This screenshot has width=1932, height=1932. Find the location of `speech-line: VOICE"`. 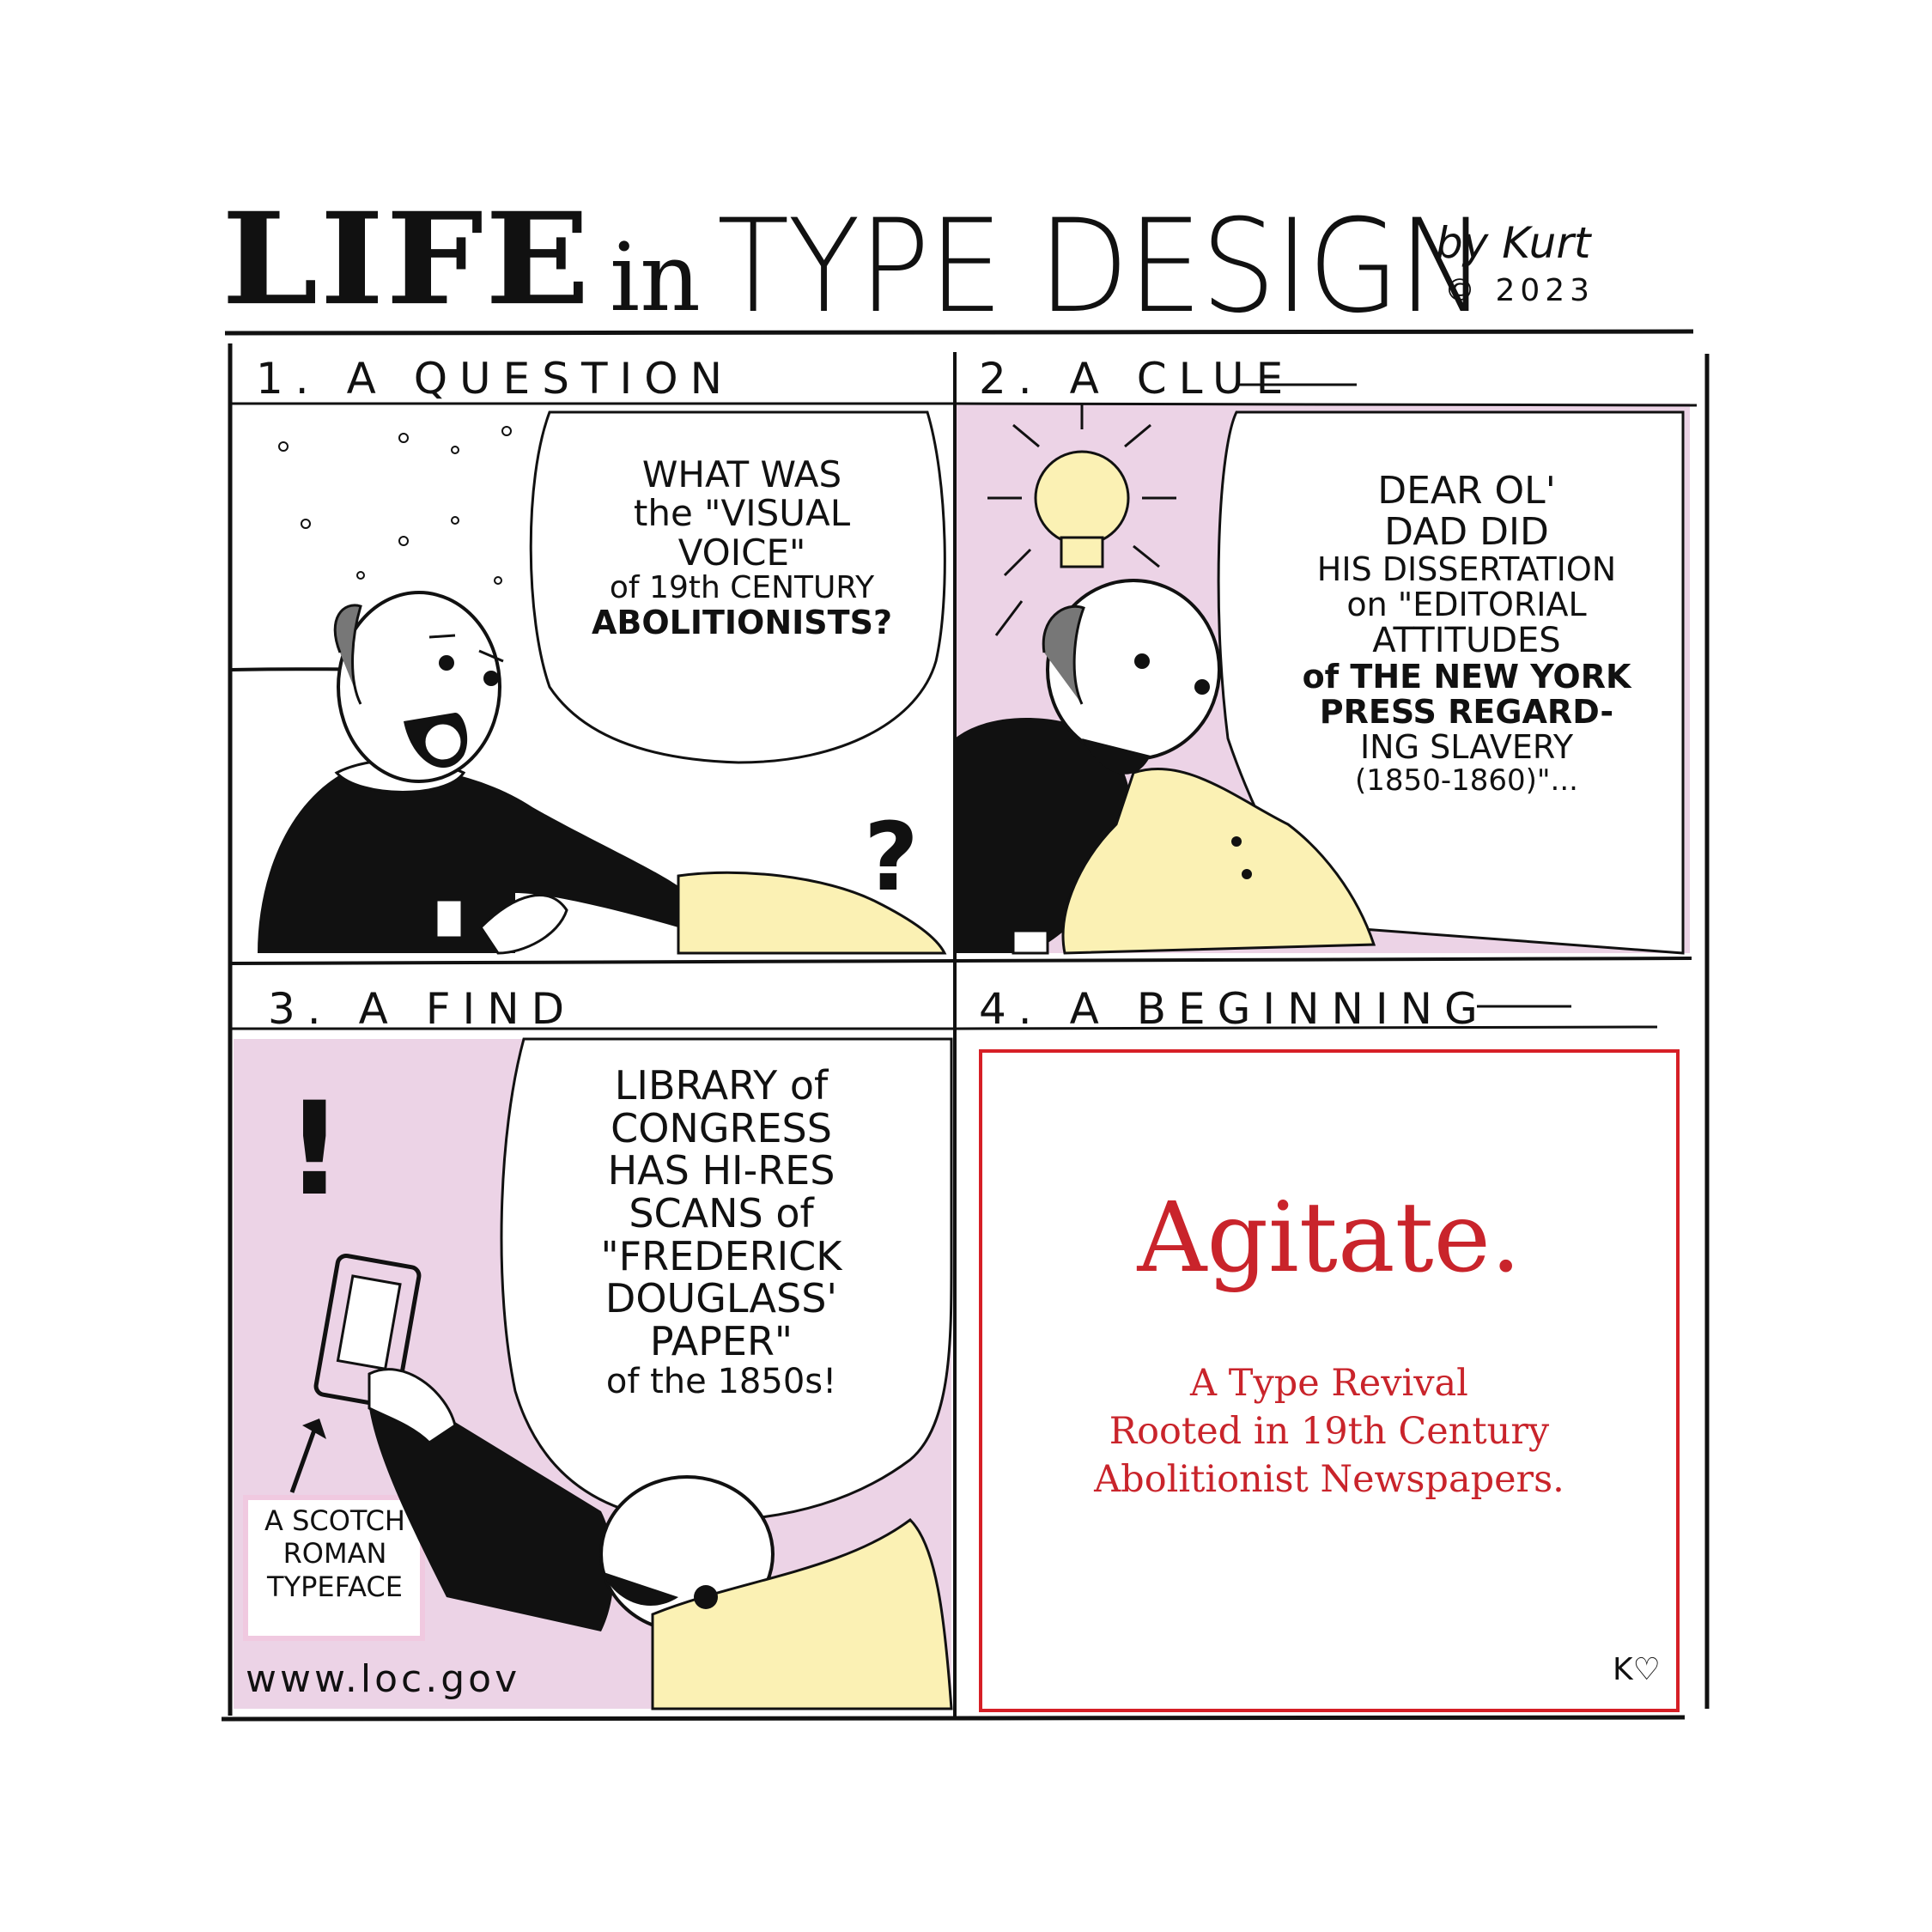

speech-line: VOICE" is located at coordinates (742, 552).